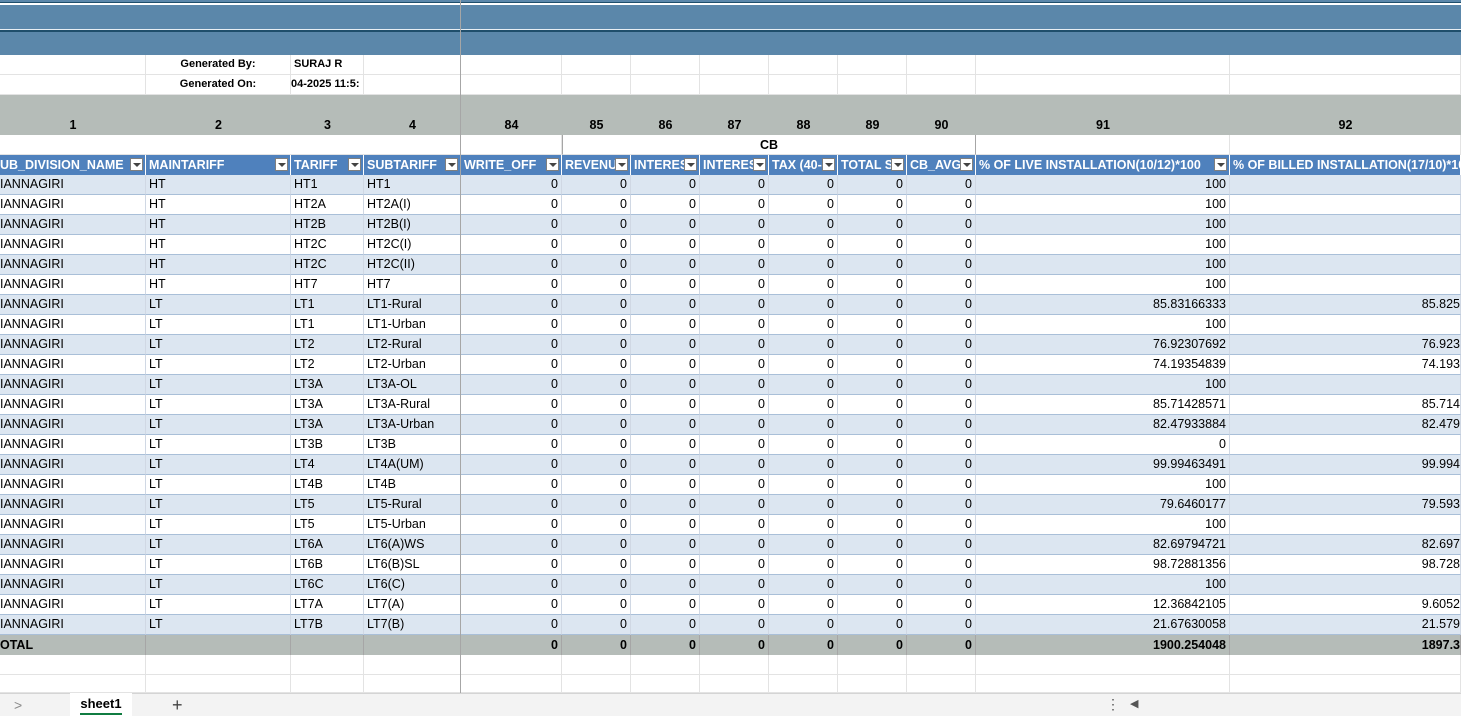 This screenshot has width=1461, height=716. Describe the element at coordinates (412, 565) in the screenshot. I see `cell-subtariff: LT6(B)SL` at that location.